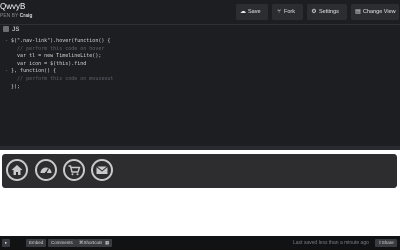  What do you see at coordinates (314, 12) in the screenshot?
I see `gear-icon: ⚙` at bounding box center [314, 12].